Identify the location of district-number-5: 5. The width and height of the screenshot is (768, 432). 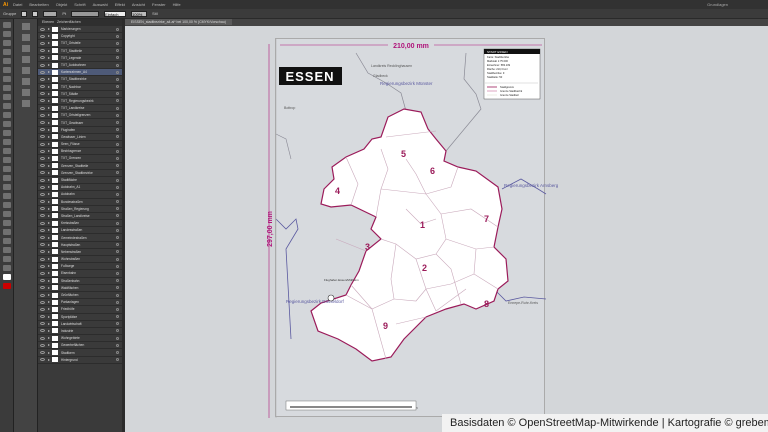
(403, 154).